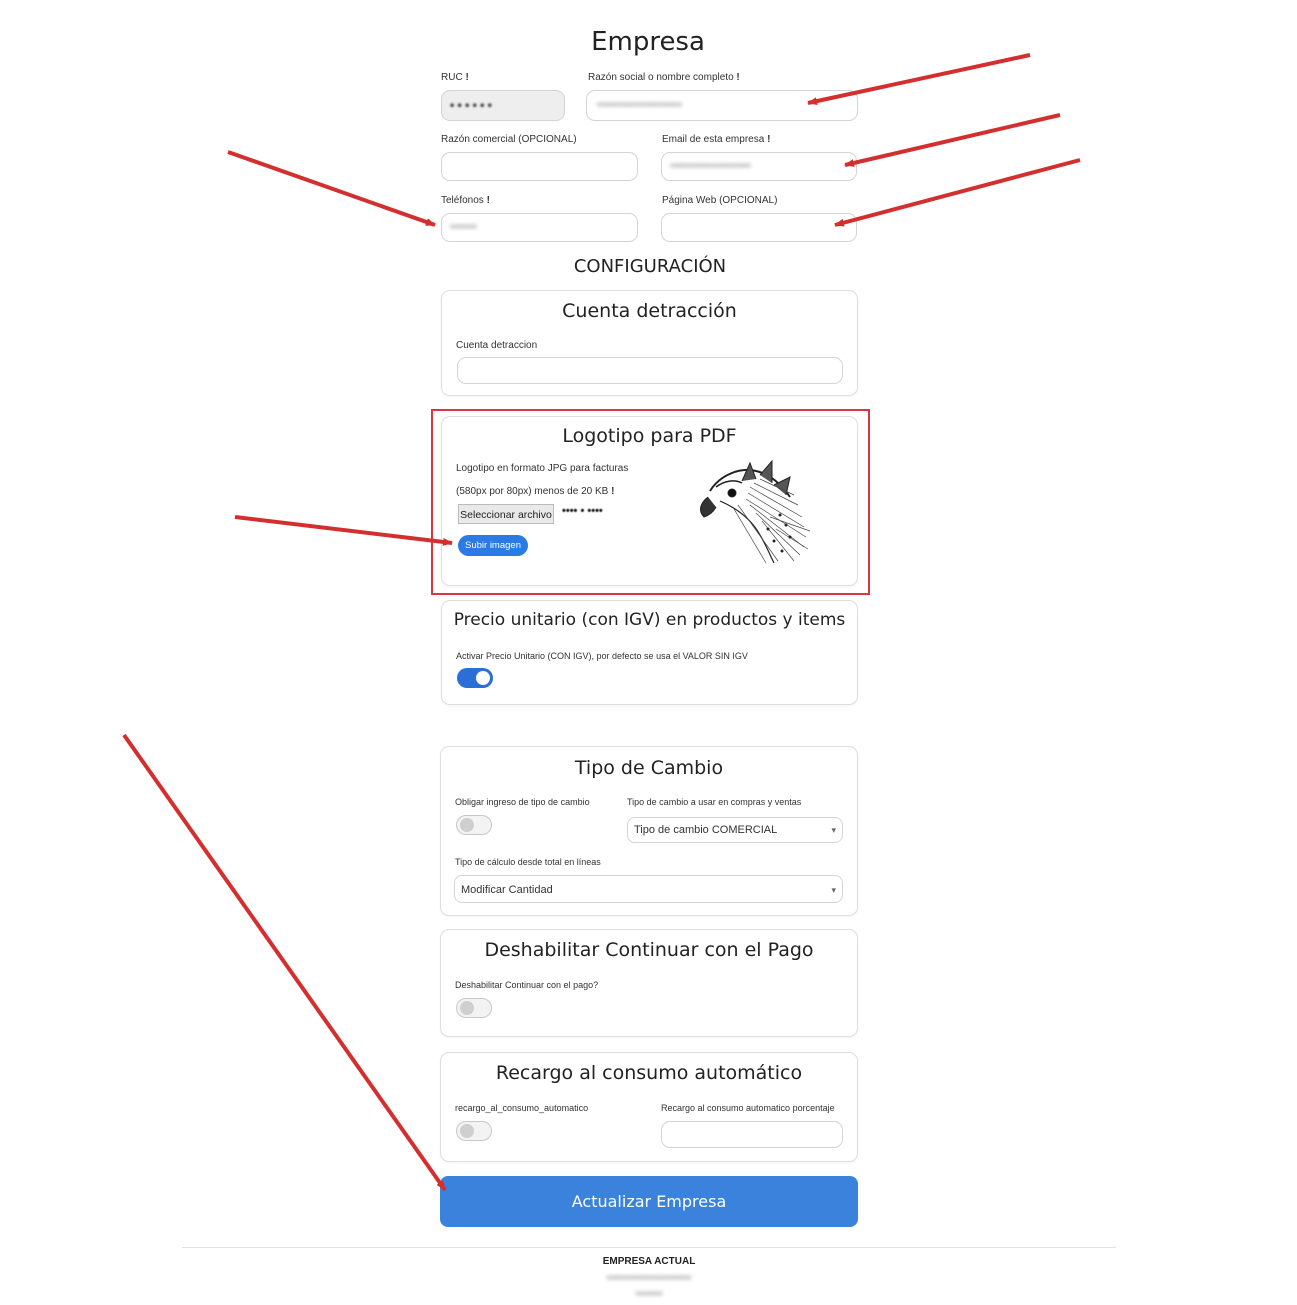 The height and width of the screenshot is (1305, 1297). Describe the element at coordinates (539, 227) in the screenshot. I see `telefonos-field: •••••••` at that location.